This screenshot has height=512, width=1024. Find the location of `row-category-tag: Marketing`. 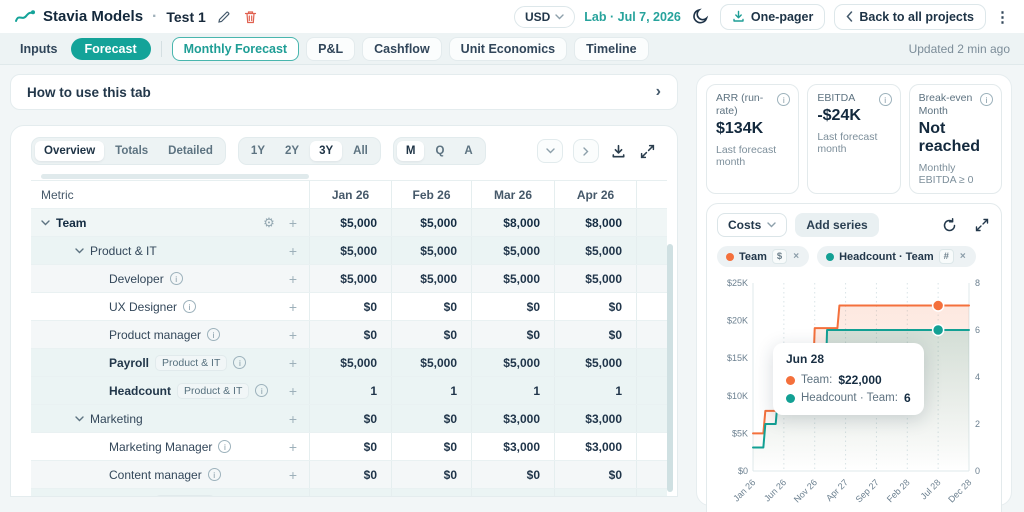

row-category-tag: Marketing is located at coordinates (185, 495).